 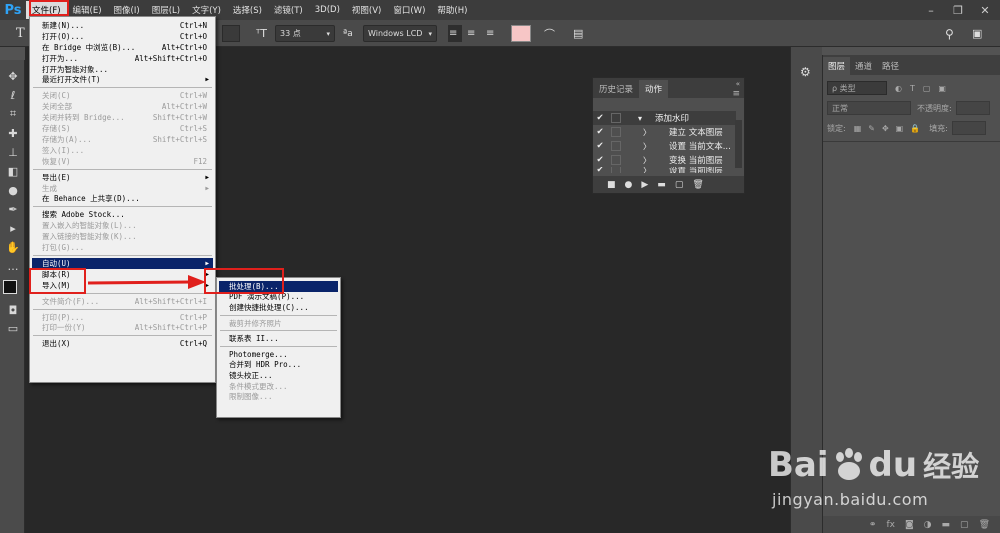 I want to click on layers-tab-0: 图层, so click(x=837, y=66).